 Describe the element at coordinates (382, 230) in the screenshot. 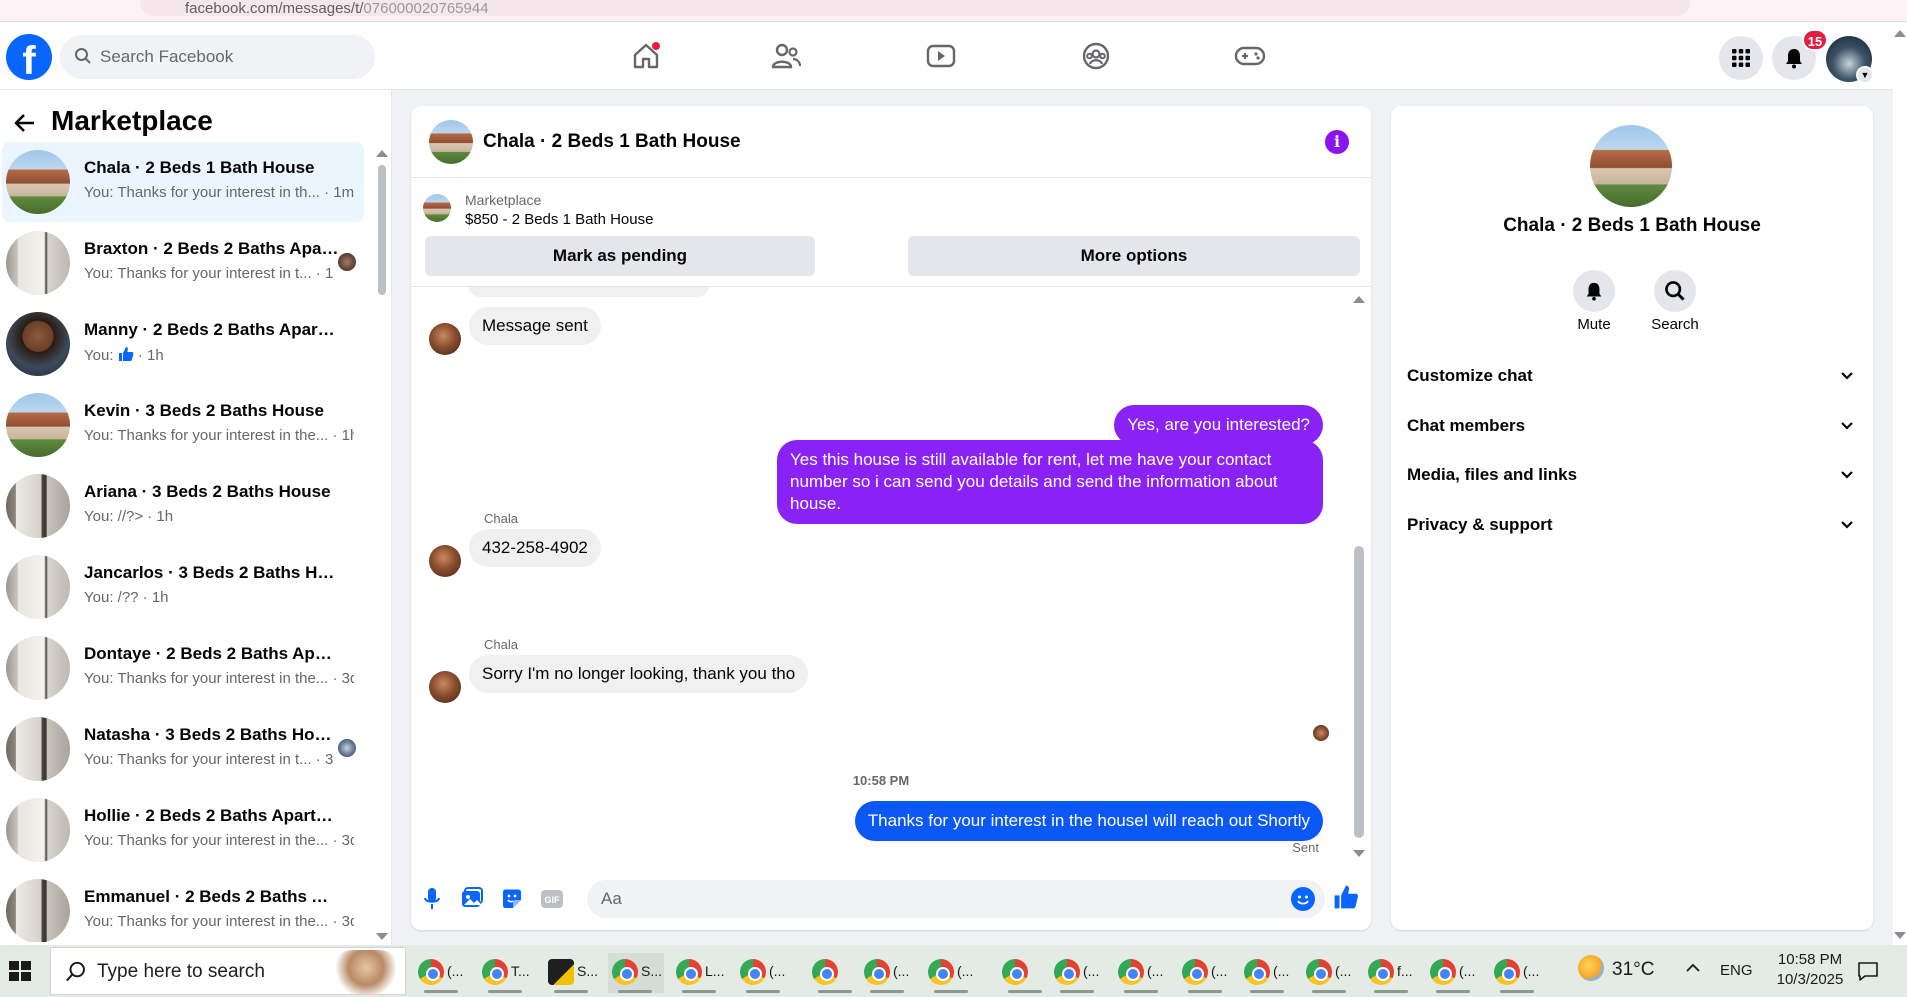

I see `sidebar-scrollbar` at that location.